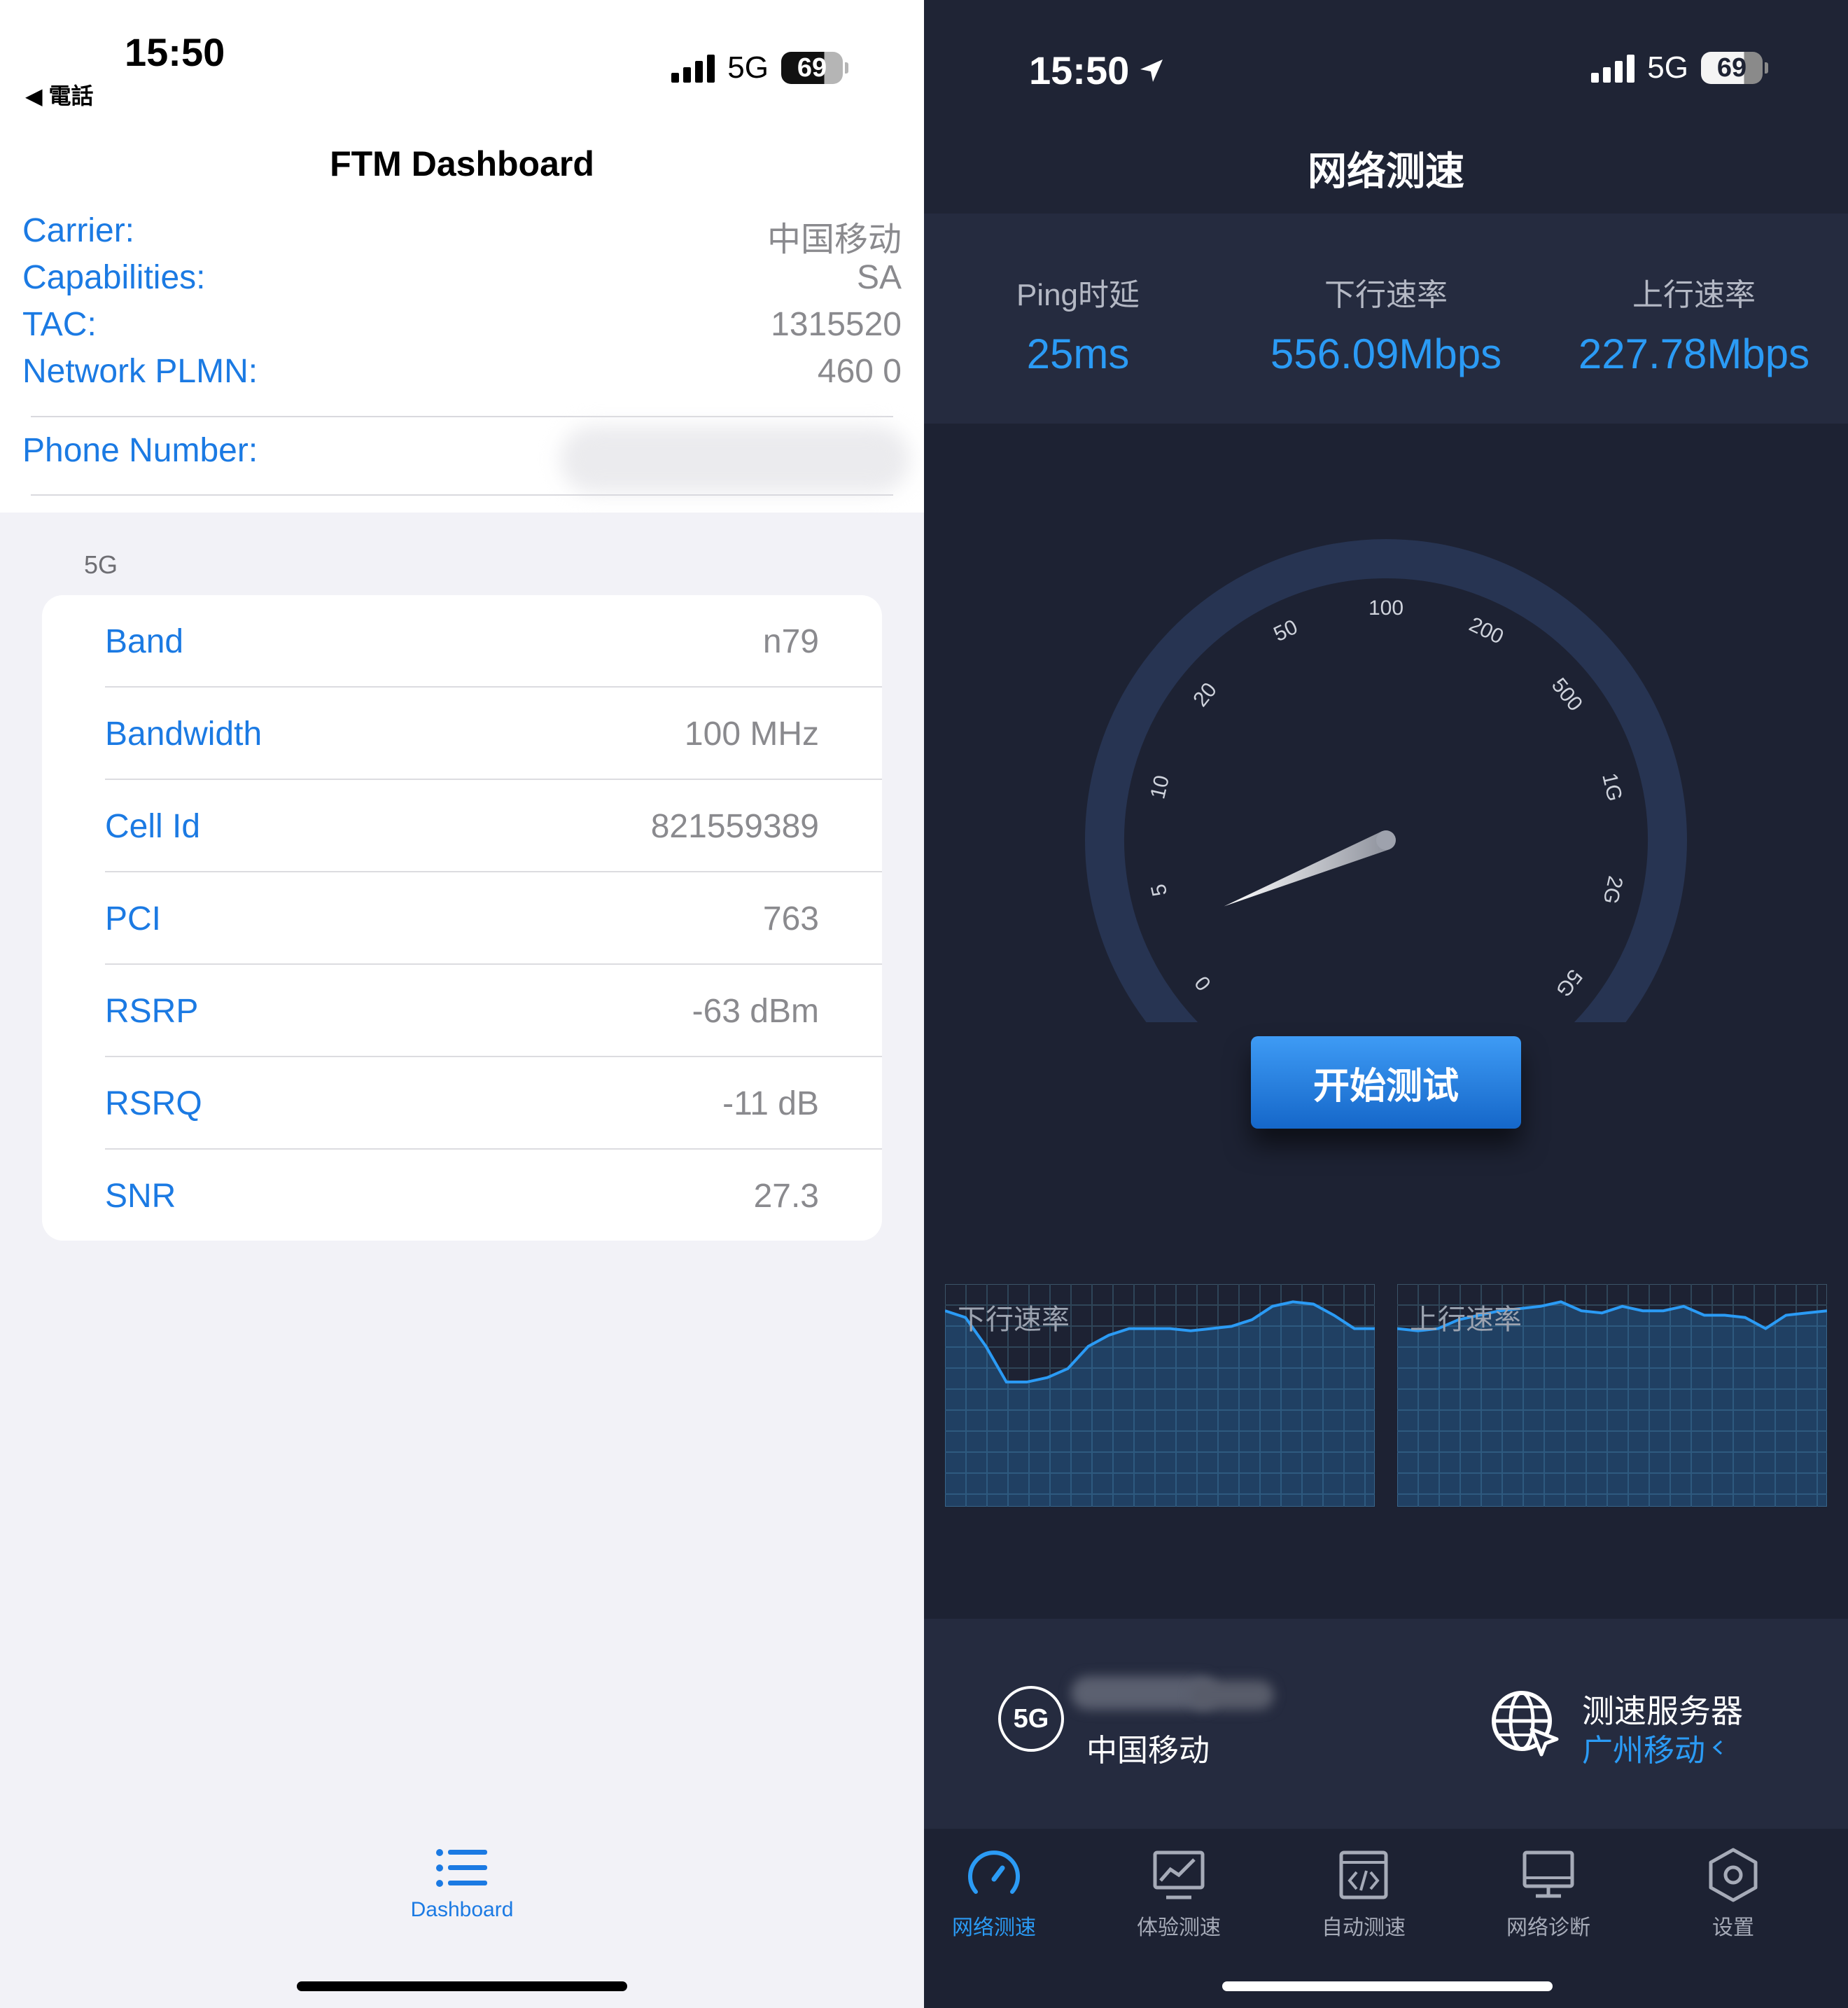 This screenshot has width=1848, height=2008. I want to click on location-arrow-icon, so click(1151, 71).